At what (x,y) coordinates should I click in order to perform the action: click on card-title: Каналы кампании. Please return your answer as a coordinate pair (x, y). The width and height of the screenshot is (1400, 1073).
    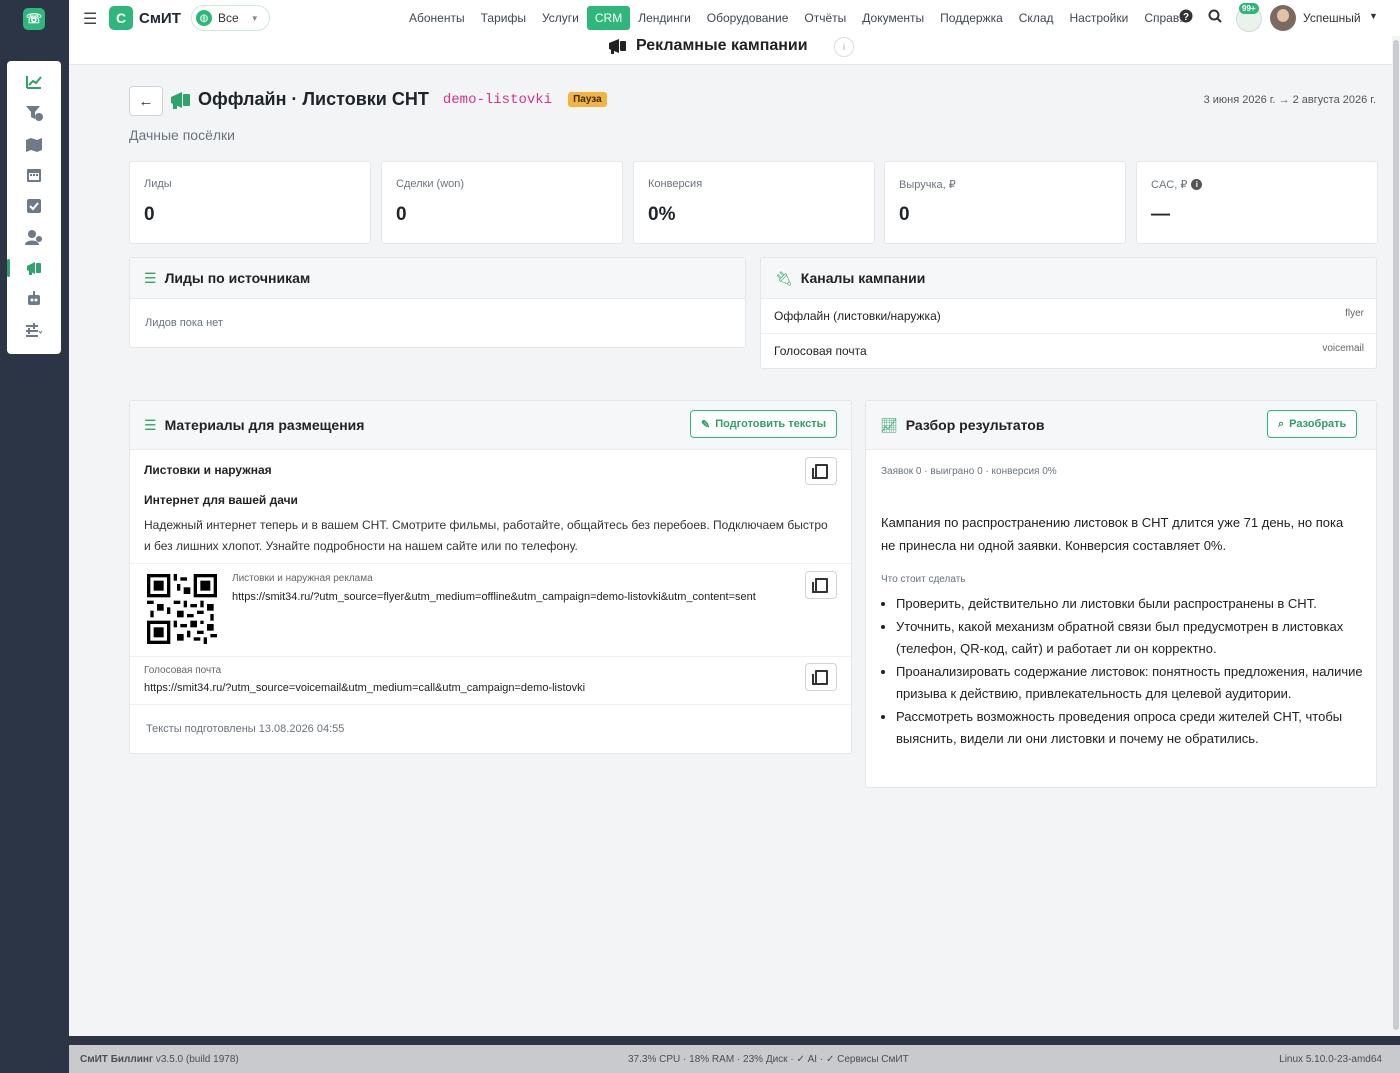
    Looking at the image, I should click on (863, 278).